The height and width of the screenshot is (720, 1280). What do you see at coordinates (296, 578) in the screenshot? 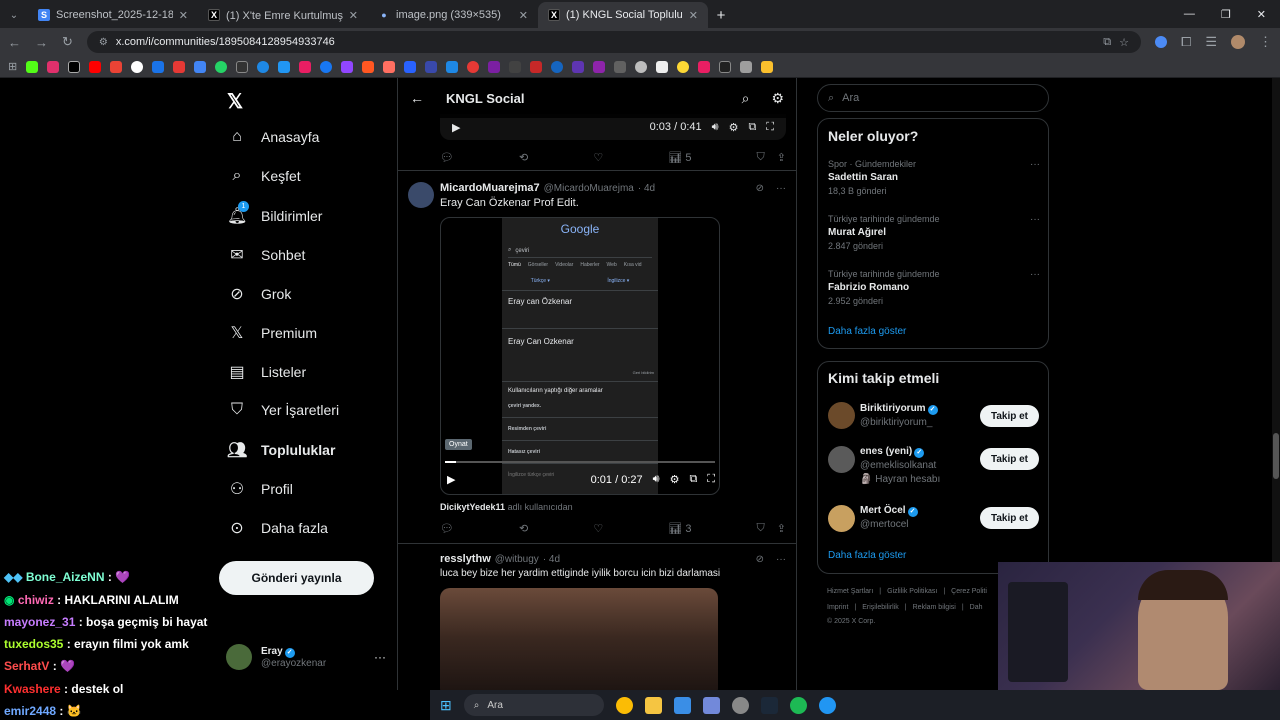
I see `post-button: Gönderi yayınla` at bounding box center [296, 578].